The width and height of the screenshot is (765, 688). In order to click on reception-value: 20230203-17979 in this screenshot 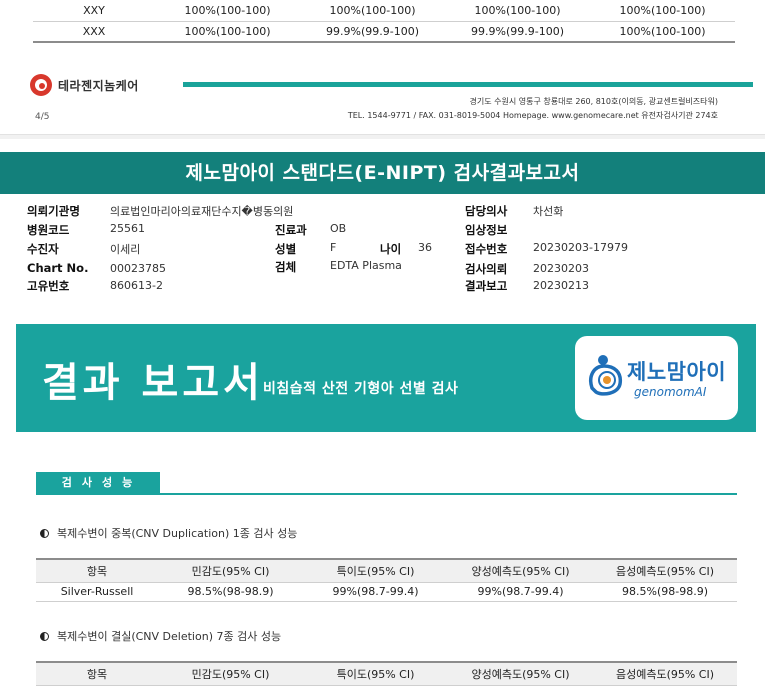, I will do `click(580, 247)`.